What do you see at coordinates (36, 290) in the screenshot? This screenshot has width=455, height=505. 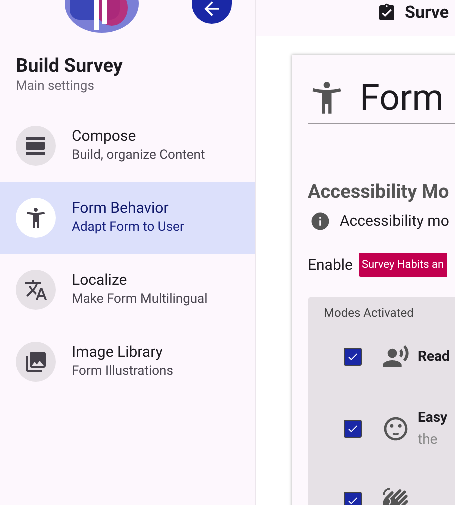 I see `translate-icon` at bounding box center [36, 290].